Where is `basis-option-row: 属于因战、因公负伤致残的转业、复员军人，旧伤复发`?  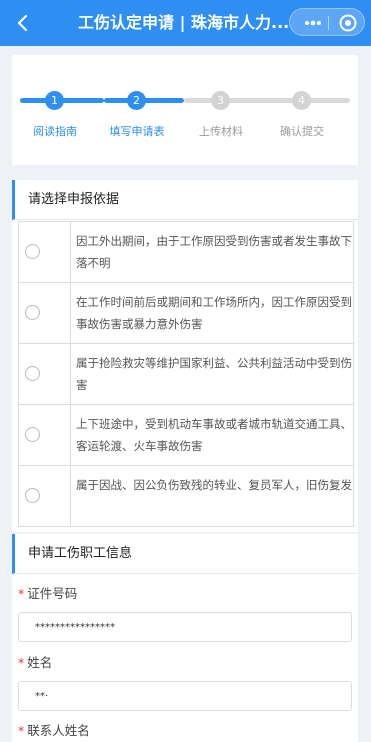
basis-option-row: 属于因战、因公负伤致残的转业、复员军人，旧伤复发 is located at coordinates (186, 496).